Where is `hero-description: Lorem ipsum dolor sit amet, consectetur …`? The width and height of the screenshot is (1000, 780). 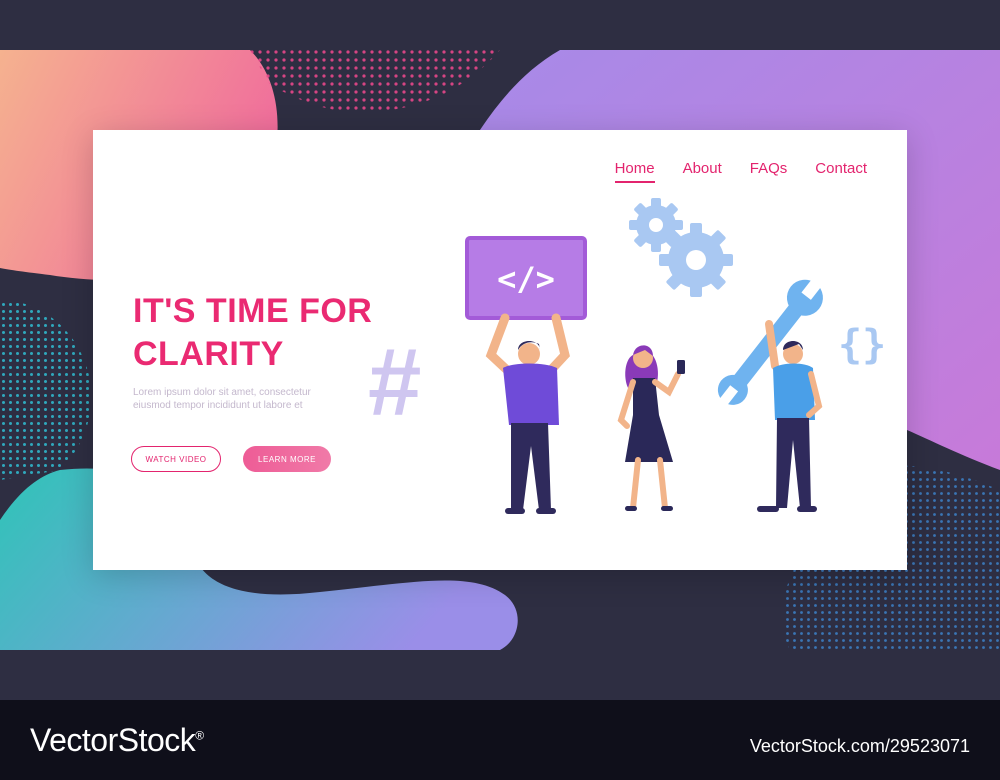 hero-description: Lorem ipsum dolor sit amet, consectetur … is located at coordinates (222, 399).